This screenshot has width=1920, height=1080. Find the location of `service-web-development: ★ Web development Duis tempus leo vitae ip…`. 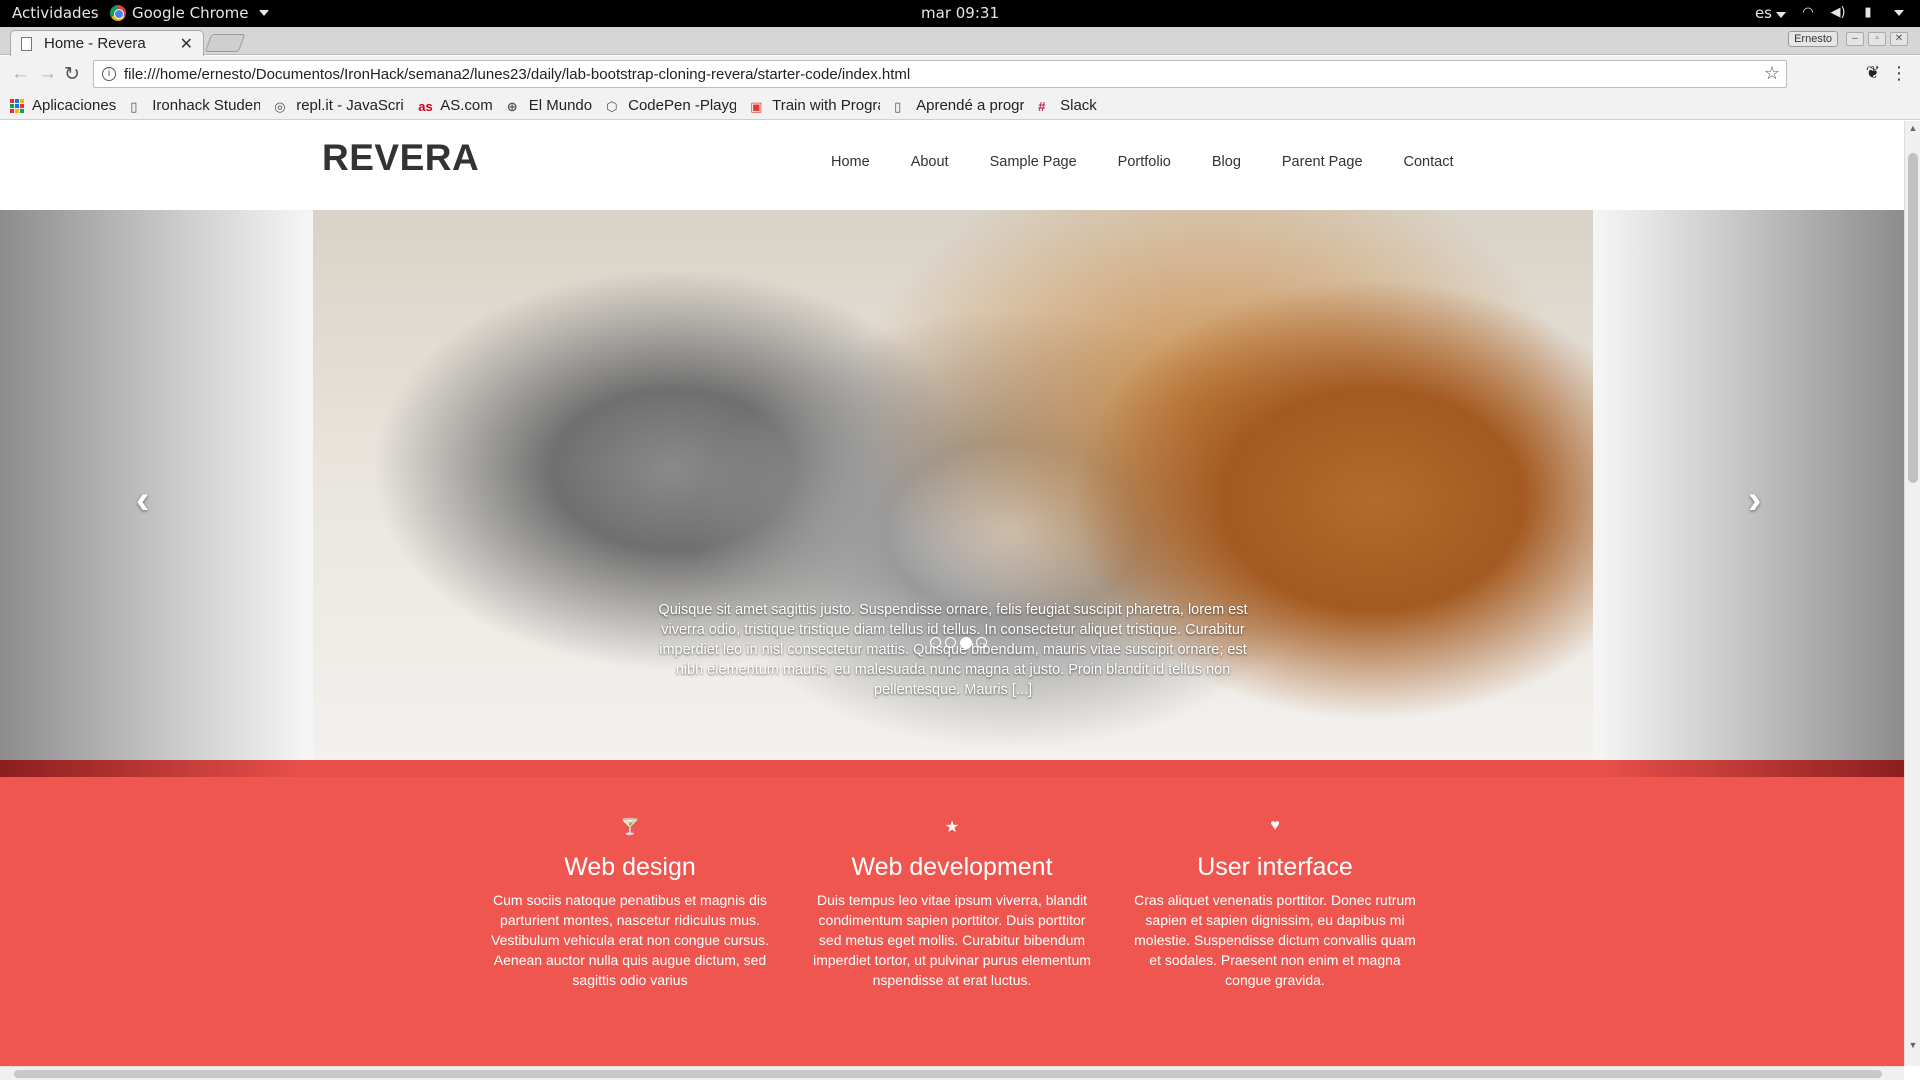

service-web-development: ★ Web development Duis tempus leo vitae ip… is located at coordinates (952, 903).